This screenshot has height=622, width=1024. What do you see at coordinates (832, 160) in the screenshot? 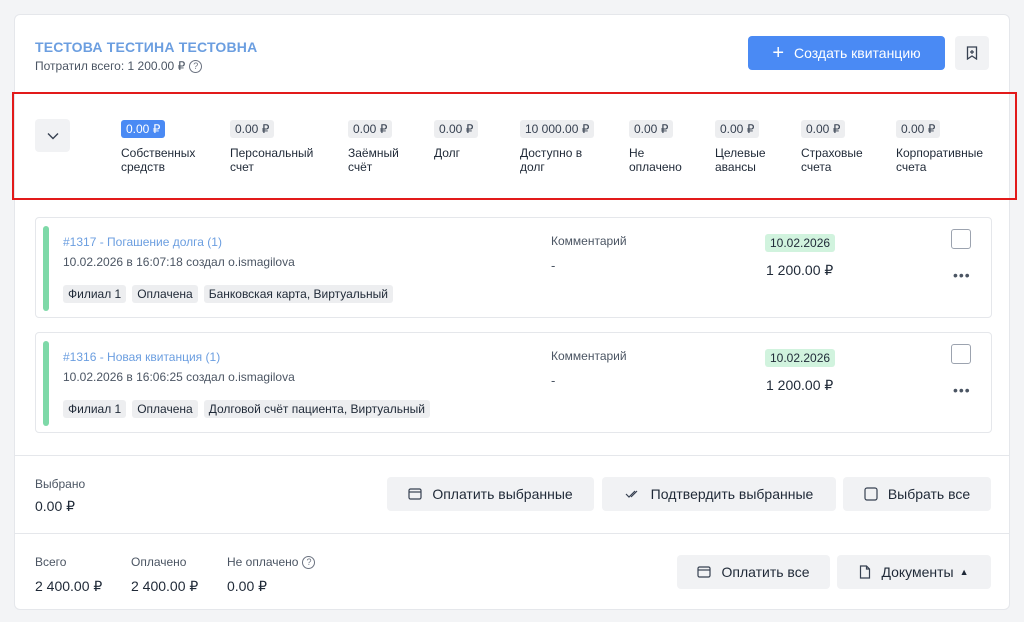
I see `balance-label: Страховые счета` at bounding box center [832, 160].